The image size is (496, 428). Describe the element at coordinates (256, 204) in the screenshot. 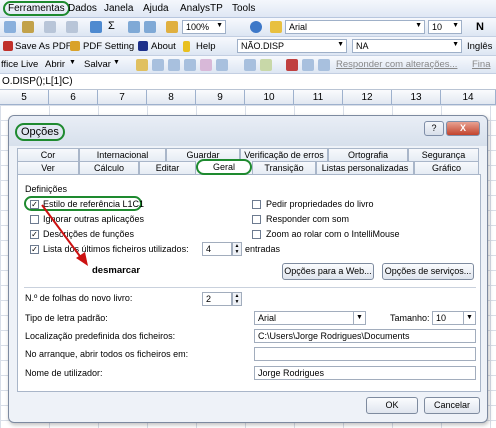

I see `prompt-properties-checkbox` at that location.